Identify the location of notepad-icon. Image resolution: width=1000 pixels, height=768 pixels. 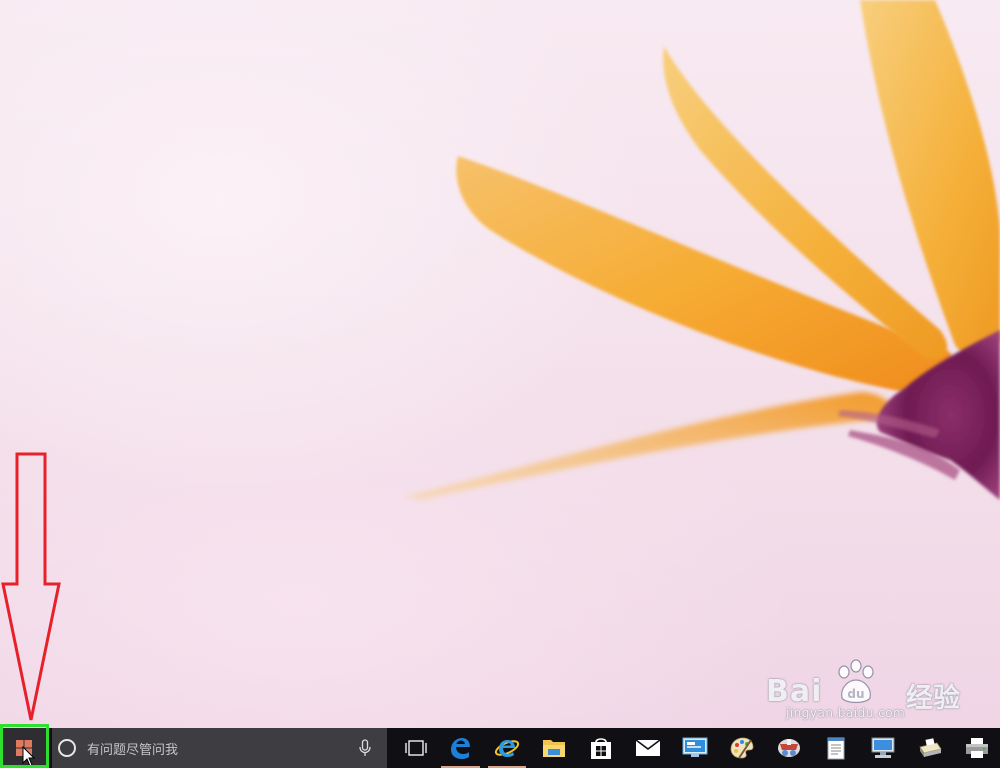
(836, 748).